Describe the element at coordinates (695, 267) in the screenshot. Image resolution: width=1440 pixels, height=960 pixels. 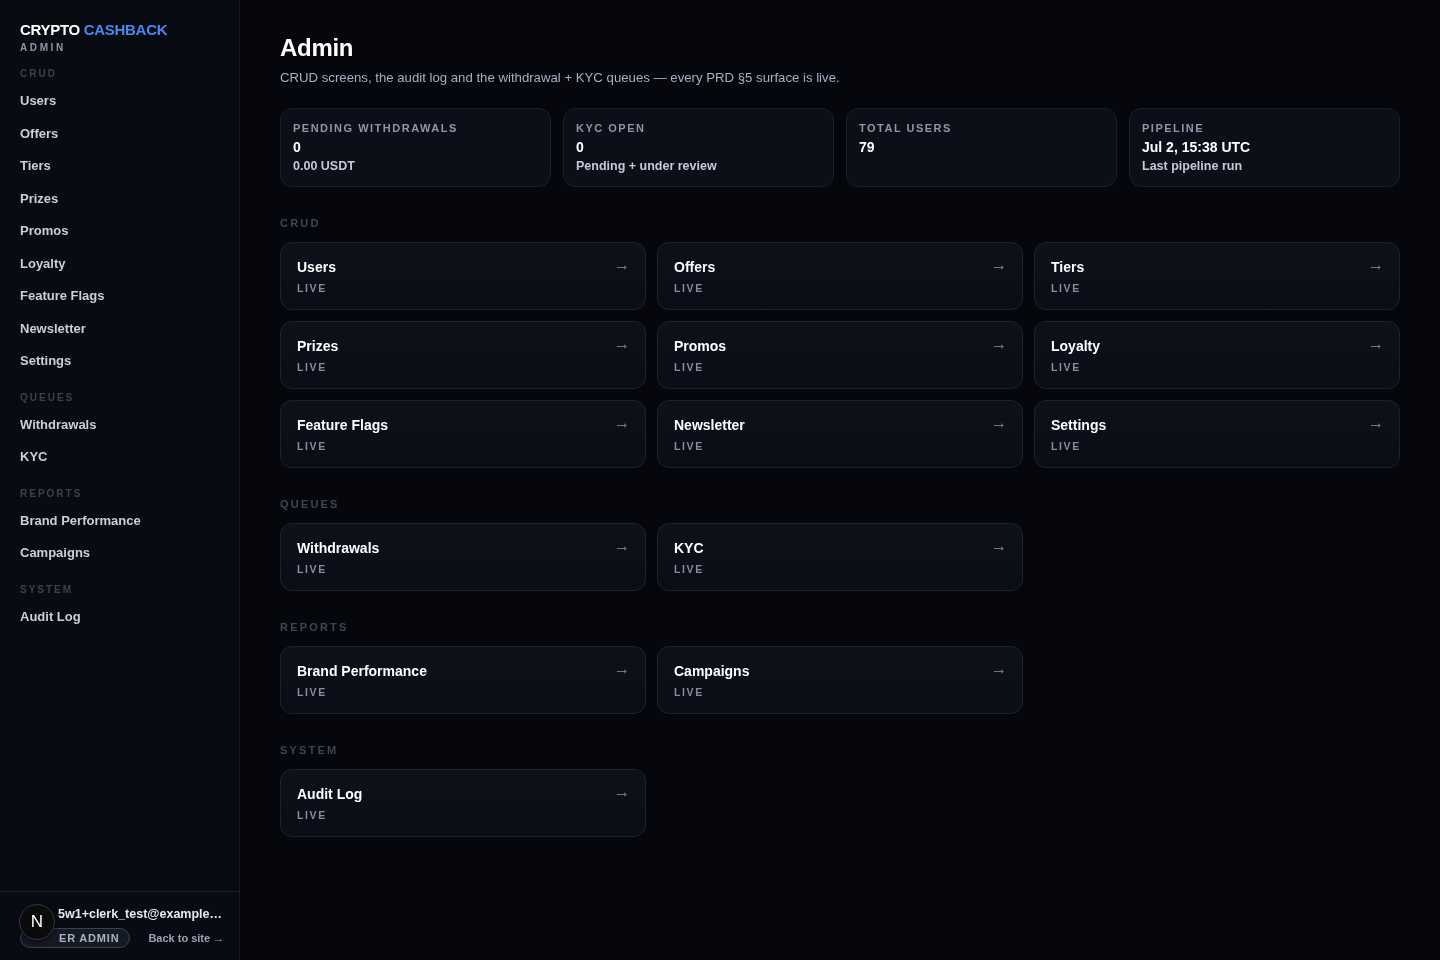
I see `card-title: Offers` at that location.